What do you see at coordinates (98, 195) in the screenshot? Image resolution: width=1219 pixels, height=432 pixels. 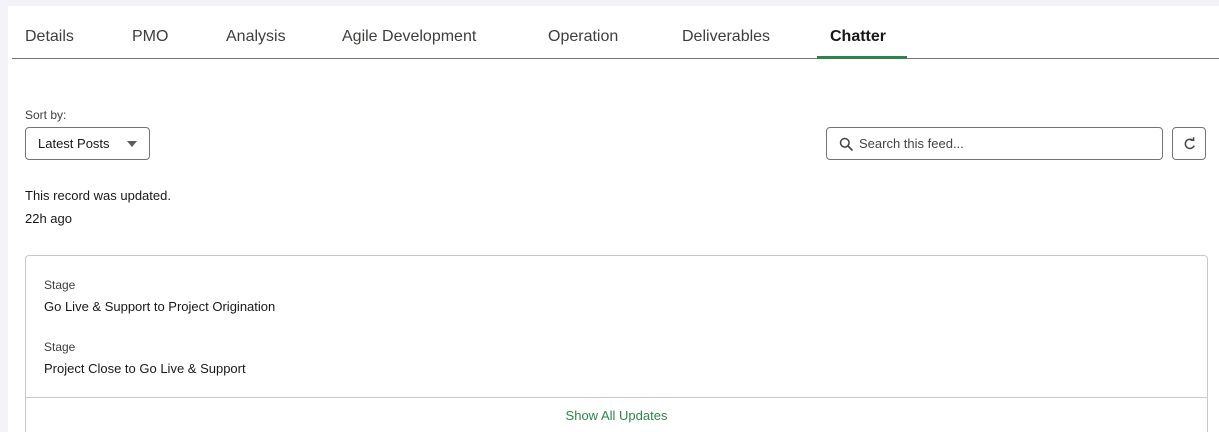 I see `feed-item-message: This record was updated.` at bounding box center [98, 195].